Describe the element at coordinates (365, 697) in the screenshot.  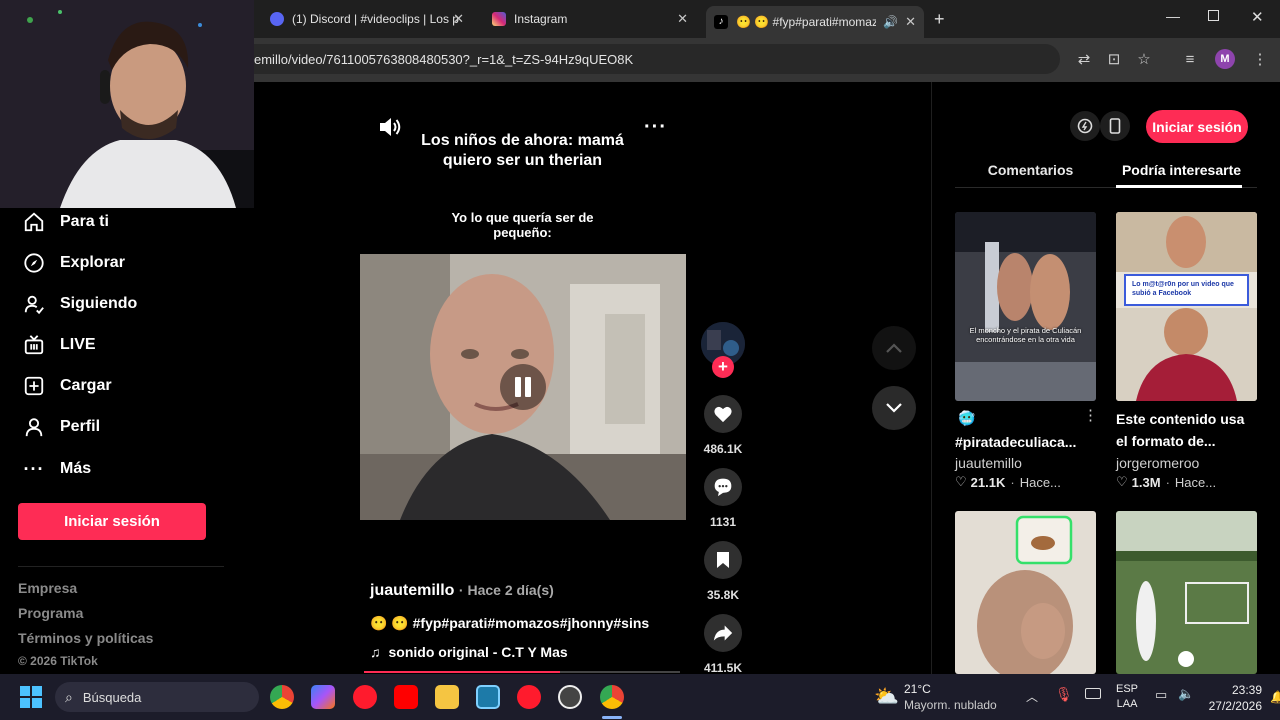
I see `opera-taskbar-icon` at that location.